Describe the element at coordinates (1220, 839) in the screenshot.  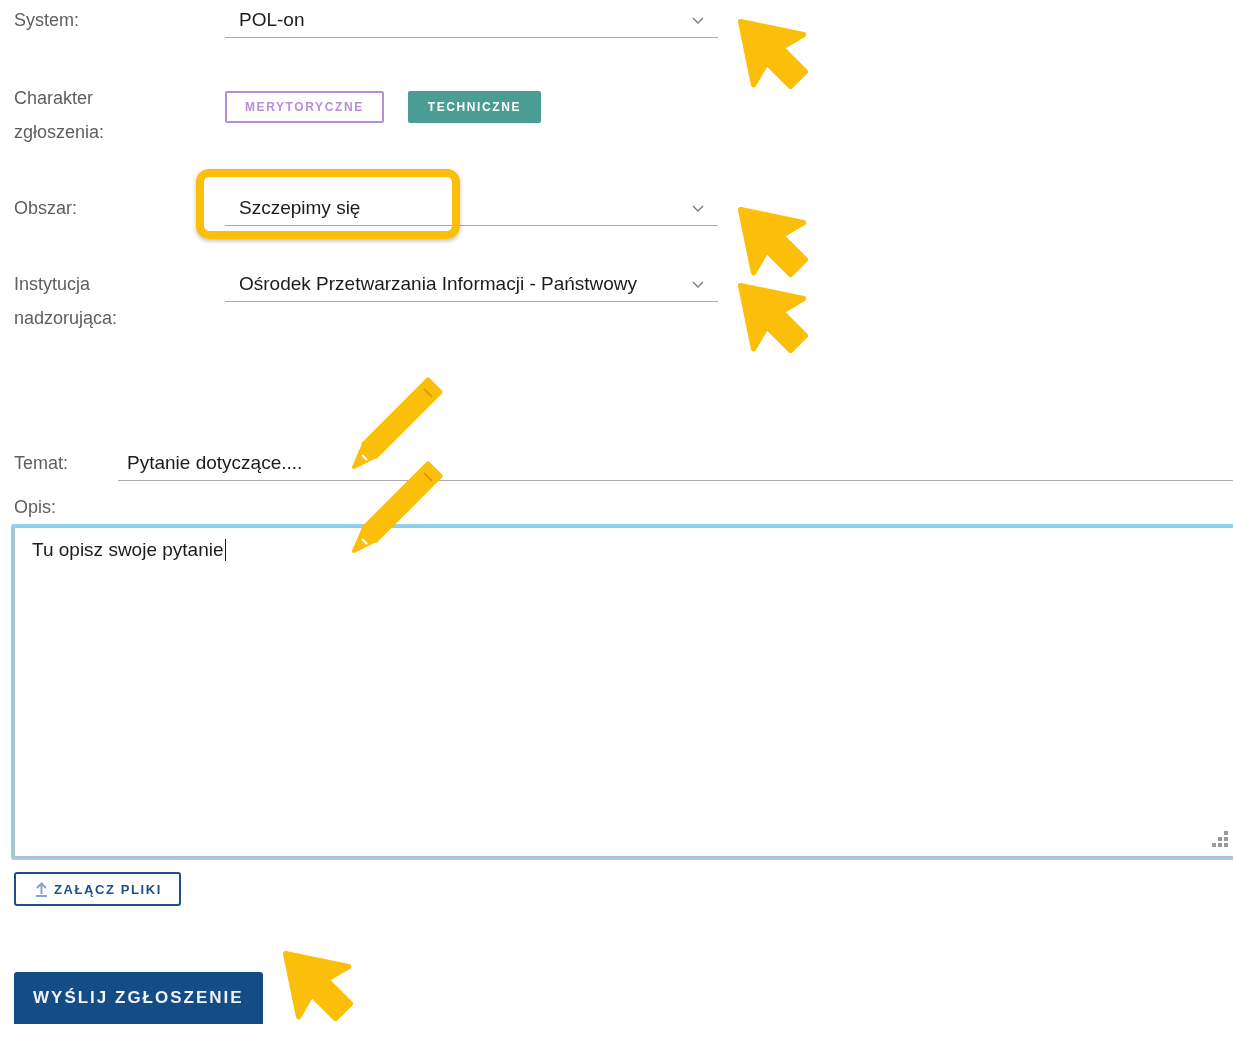
I see `resize-grip-icon` at that location.